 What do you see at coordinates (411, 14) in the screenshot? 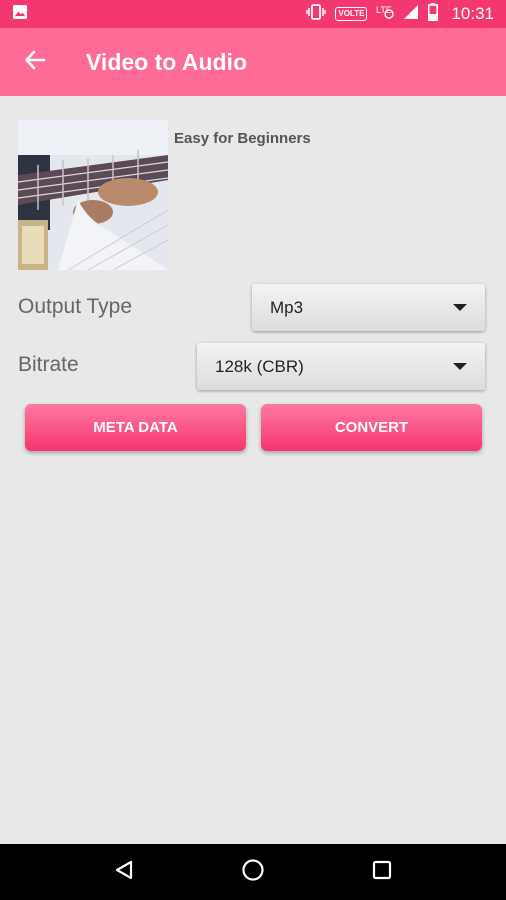
I see `signal-icon` at bounding box center [411, 14].